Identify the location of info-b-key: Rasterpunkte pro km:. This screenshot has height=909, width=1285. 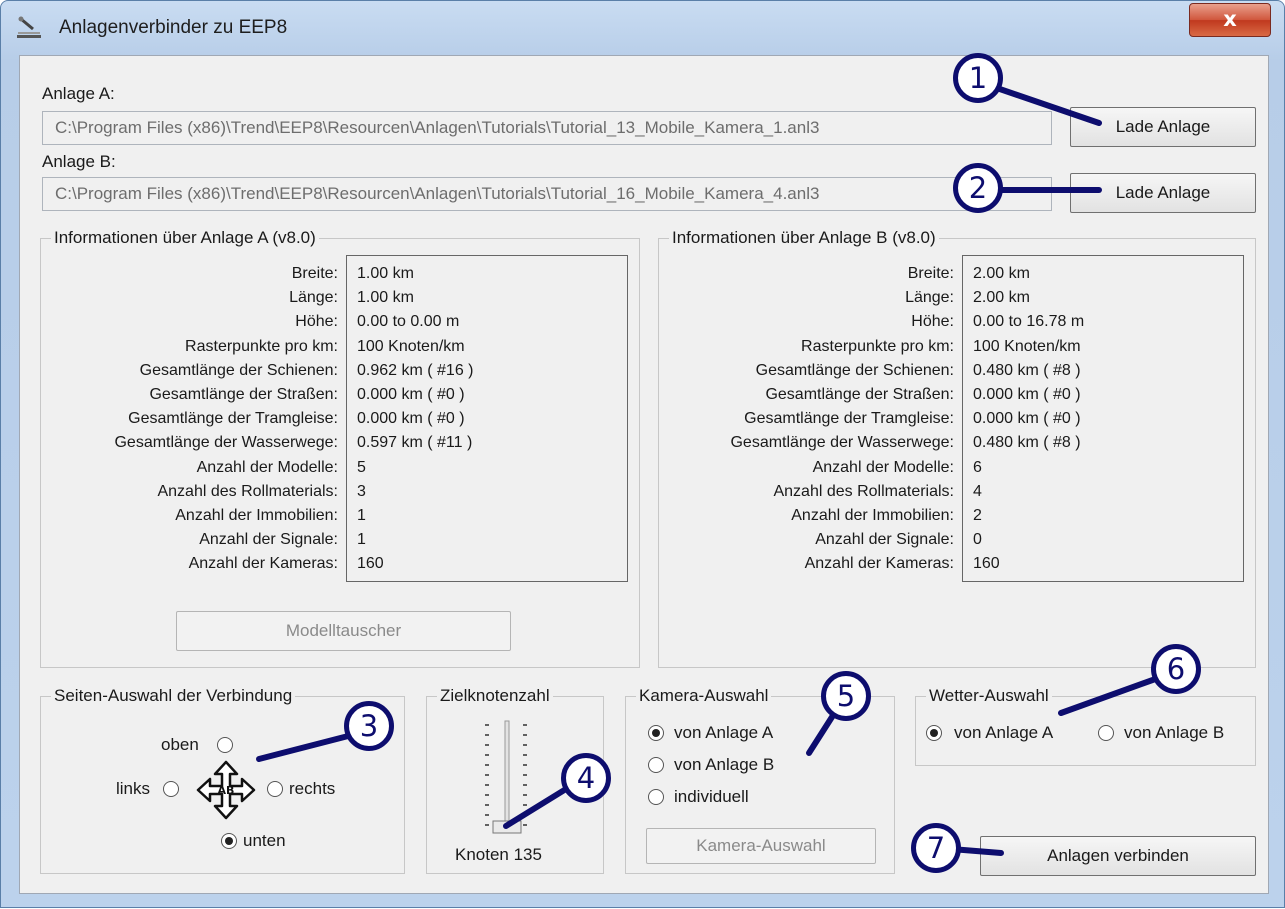
(877, 346).